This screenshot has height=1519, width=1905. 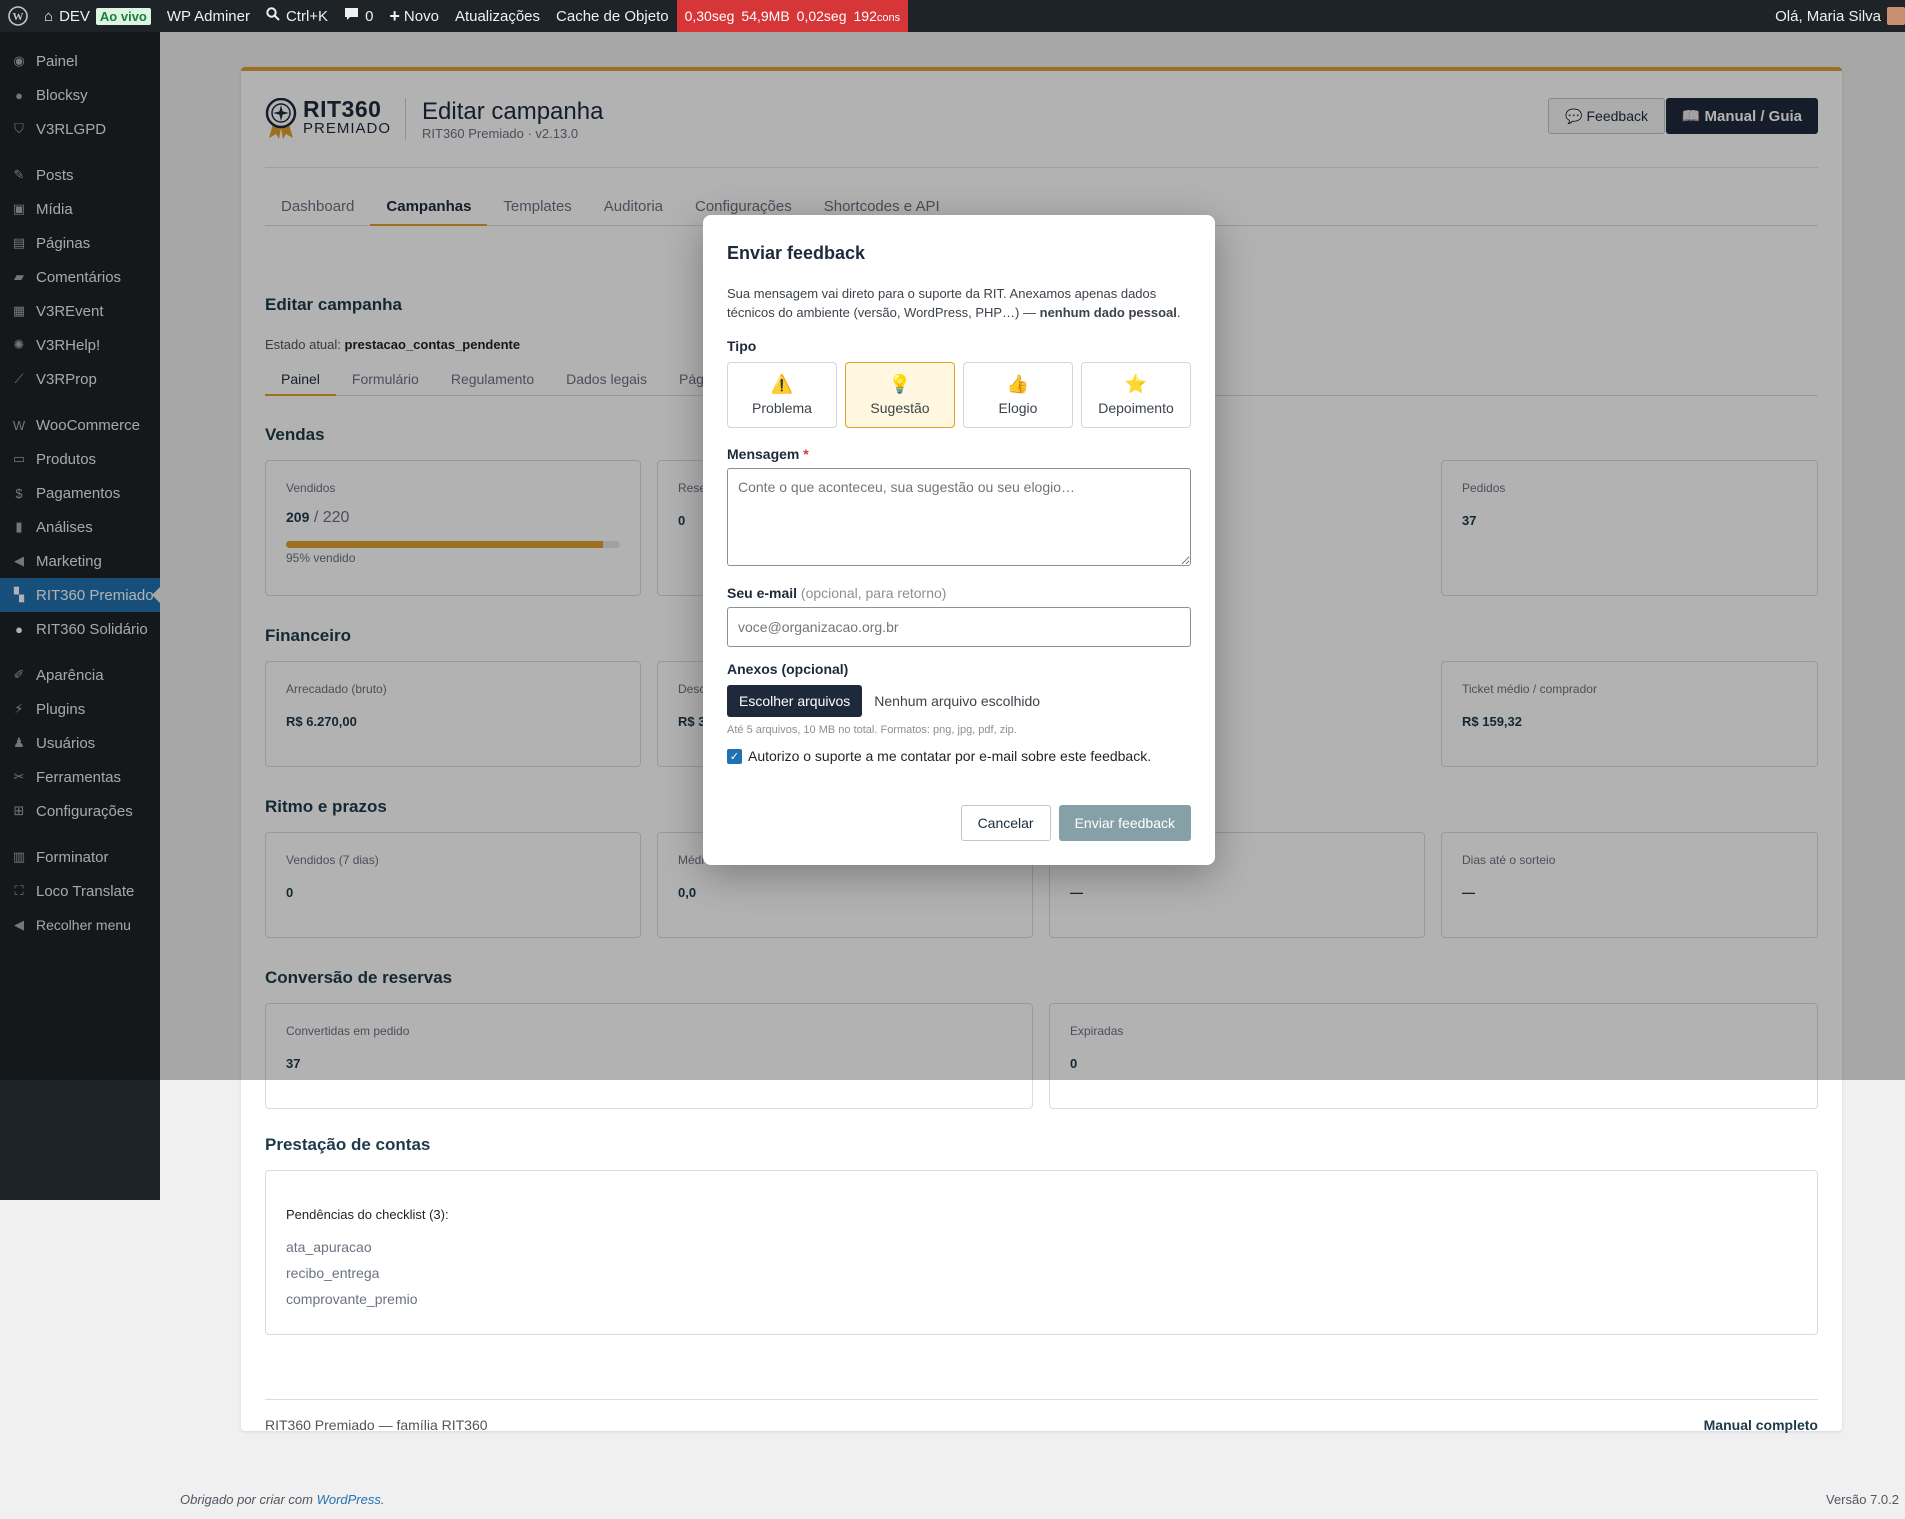 What do you see at coordinates (1041, 1399) in the screenshot?
I see `footer-divider` at bounding box center [1041, 1399].